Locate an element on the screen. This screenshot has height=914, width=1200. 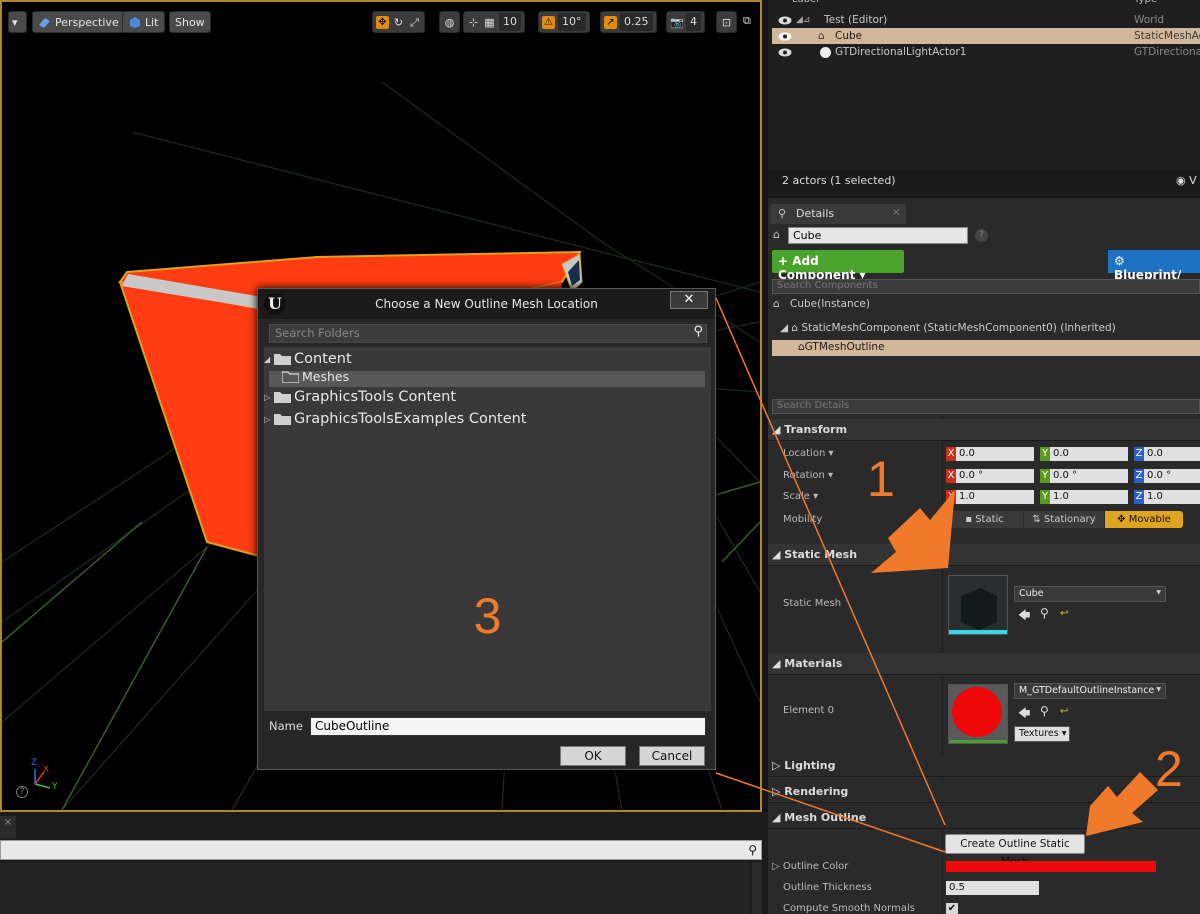
component-selected-row: ⌂GTMeshOutline is located at coordinates (986, 348).